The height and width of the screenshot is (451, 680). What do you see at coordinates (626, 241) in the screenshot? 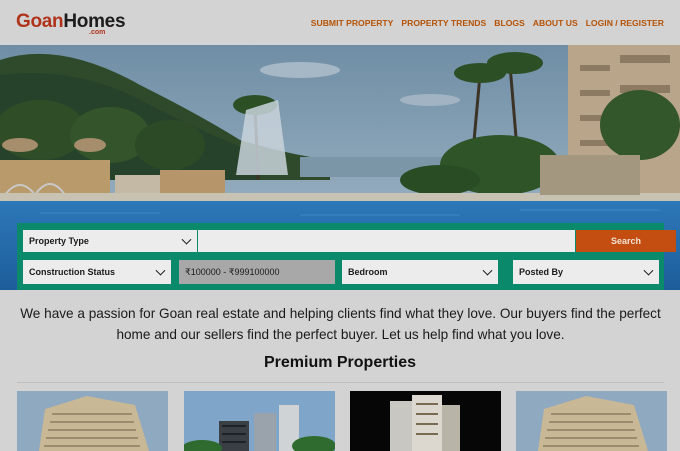
I see `search-button: Search` at bounding box center [626, 241].